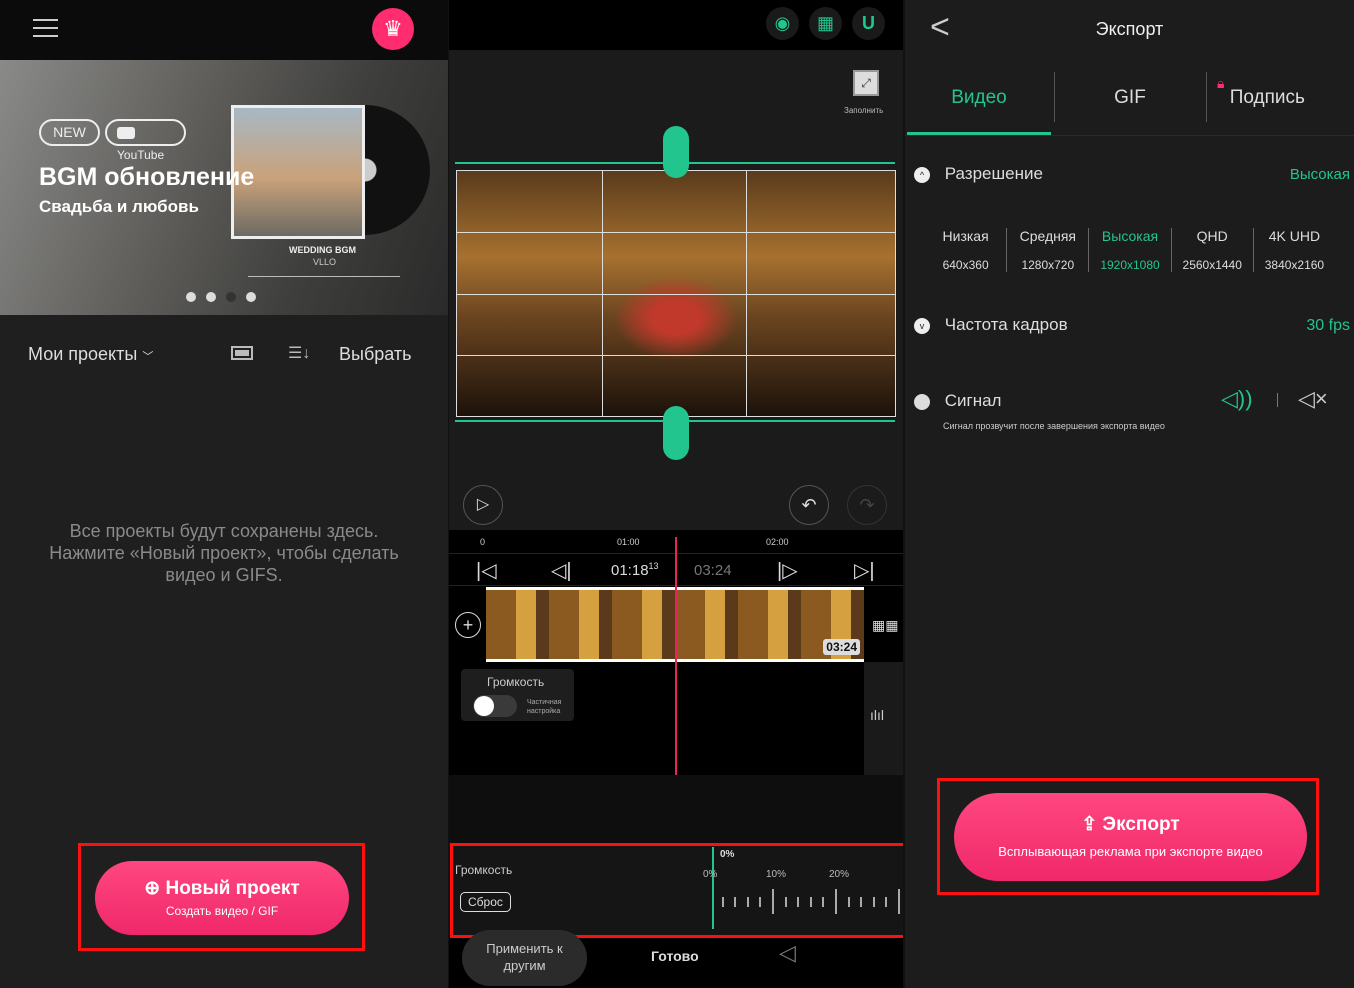 The height and width of the screenshot is (988, 1354). I want to click on total-time: 03:24, so click(713, 570).